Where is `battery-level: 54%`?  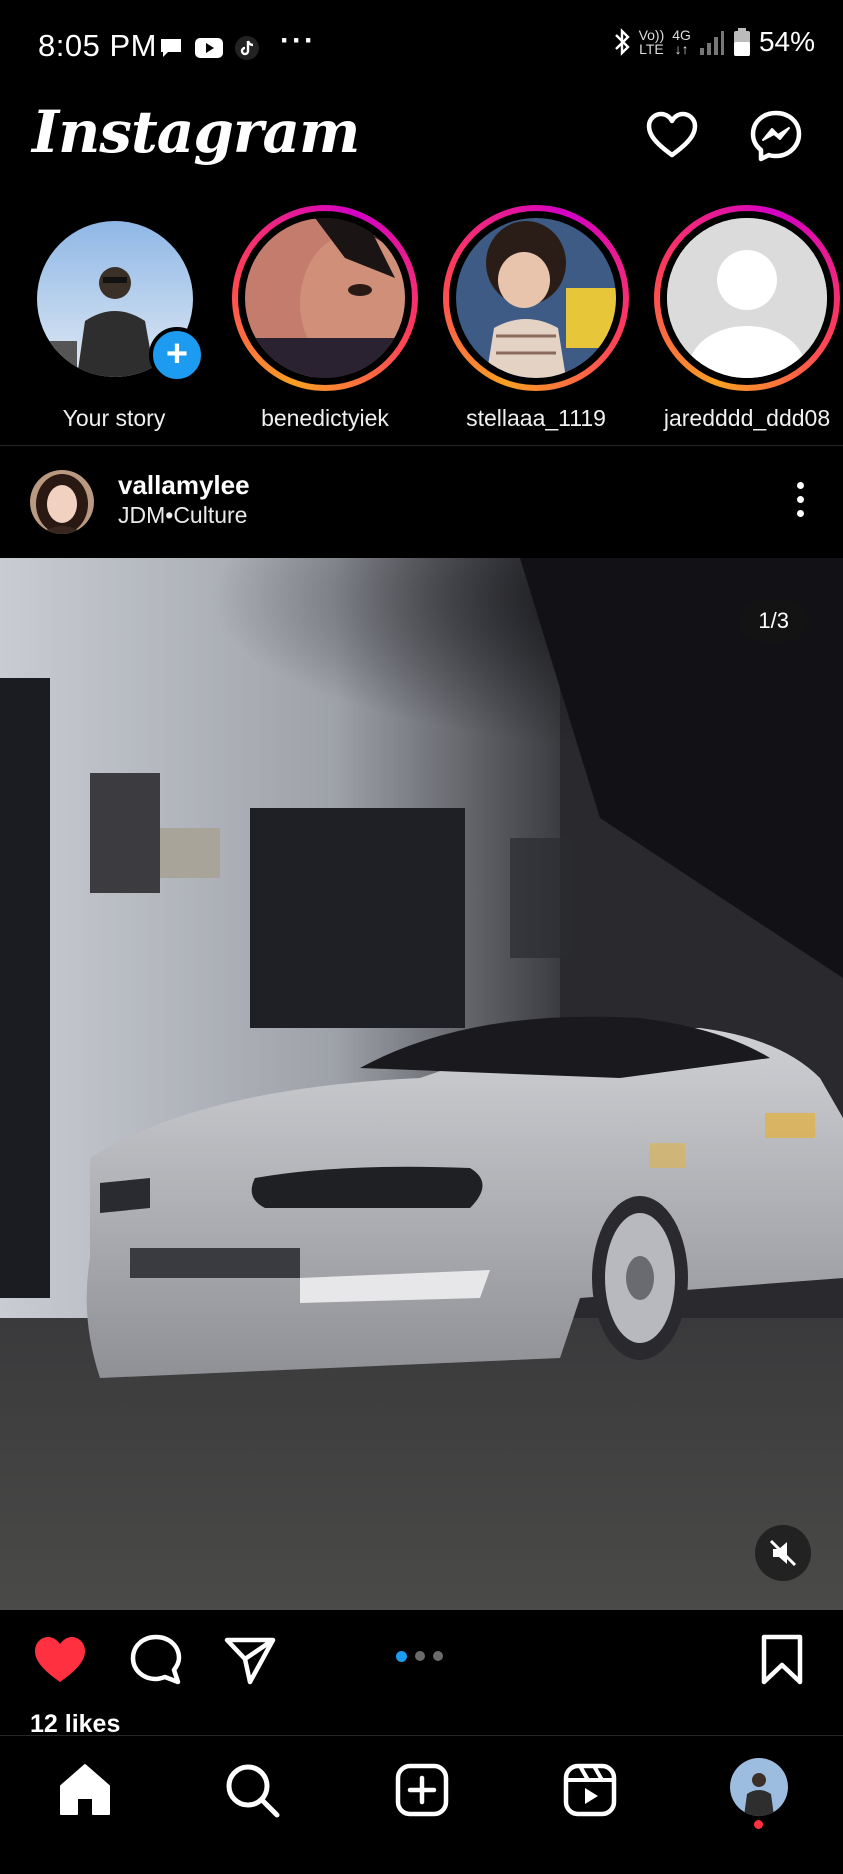 battery-level: 54% is located at coordinates (786, 41).